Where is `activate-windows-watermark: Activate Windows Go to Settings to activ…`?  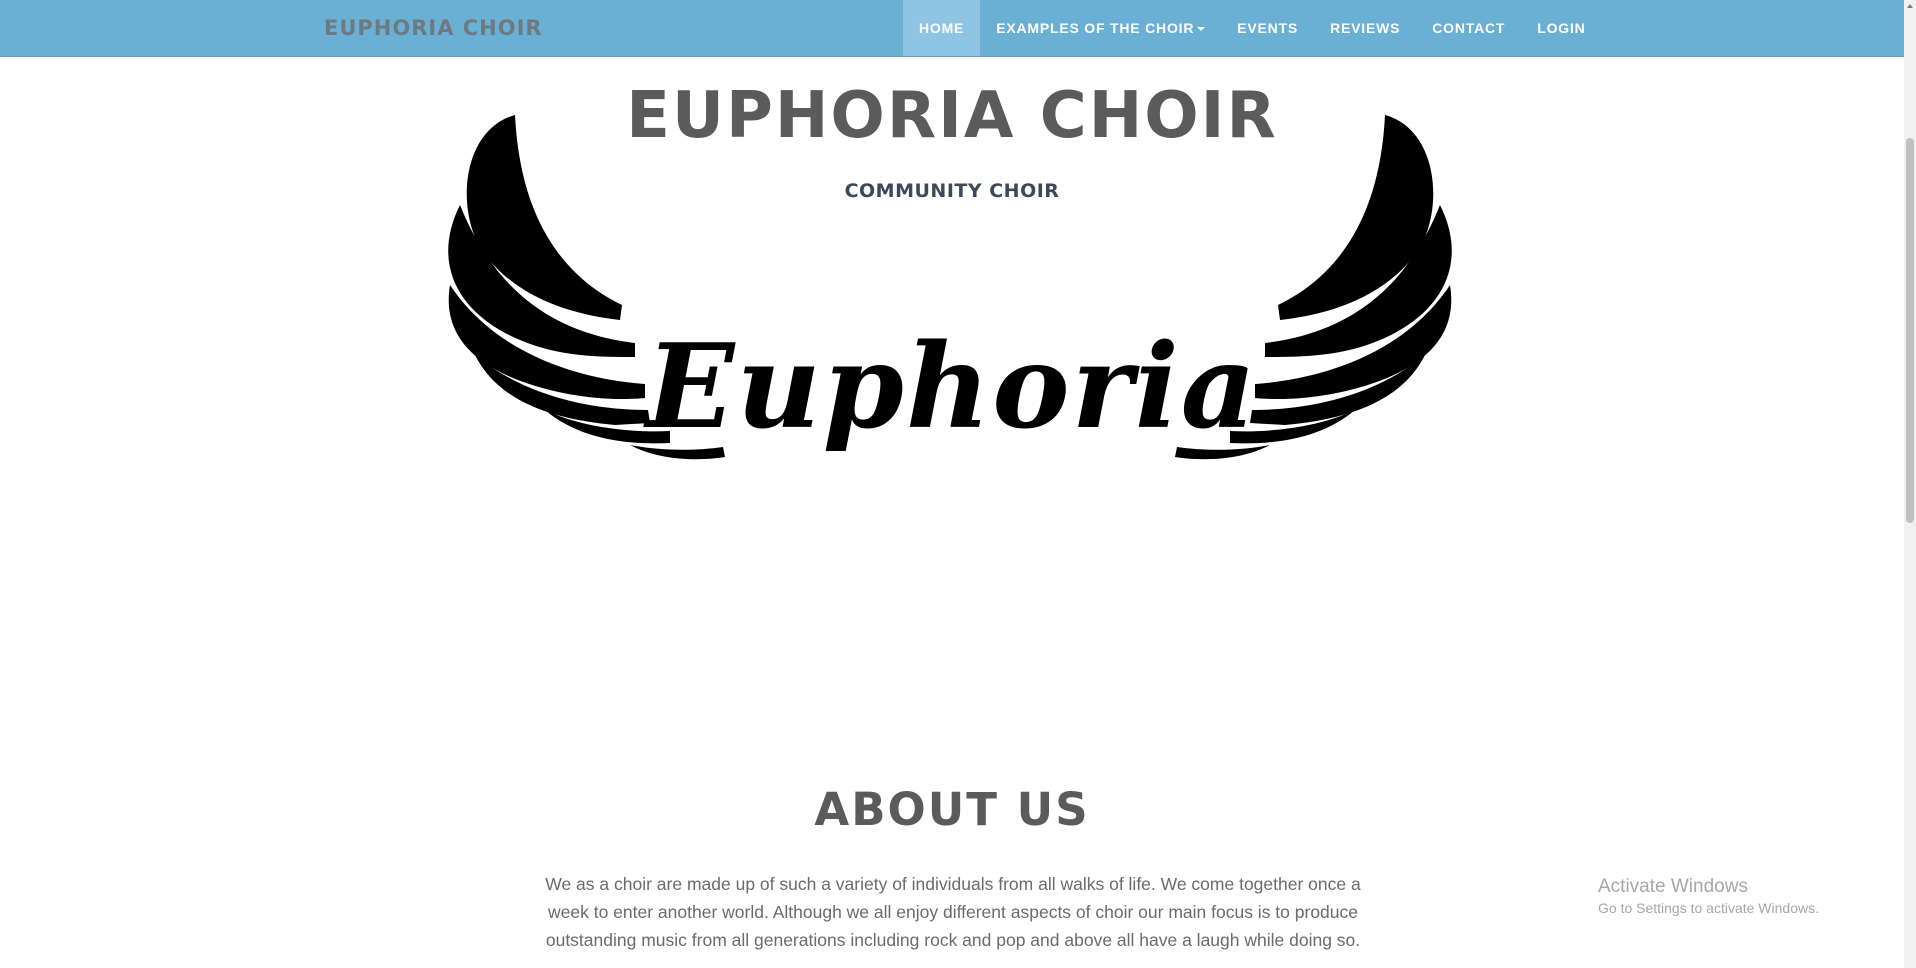 activate-windows-watermark: Activate Windows Go to Settings to activ… is located at coordinates (1708, 896).